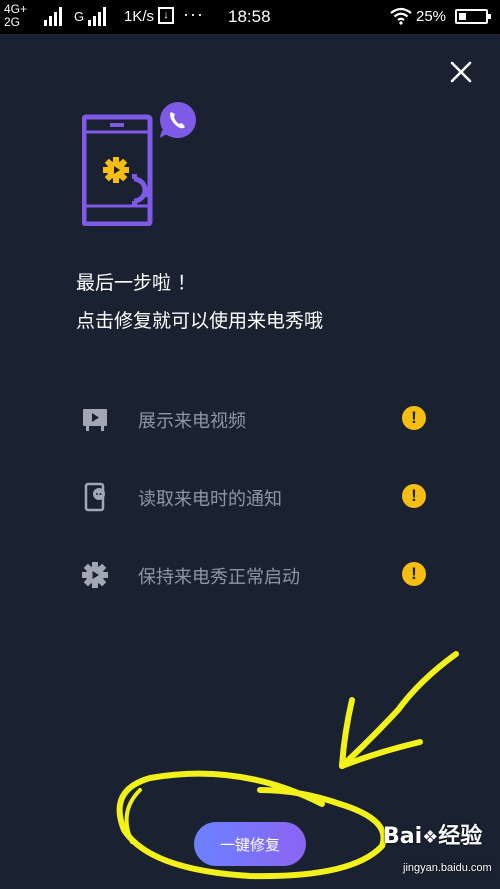 This screenshot has width=500, height=889. Describe the element at coordinates (431, 16) in the screenshot. I see `battery-percent: 25%` at that location.